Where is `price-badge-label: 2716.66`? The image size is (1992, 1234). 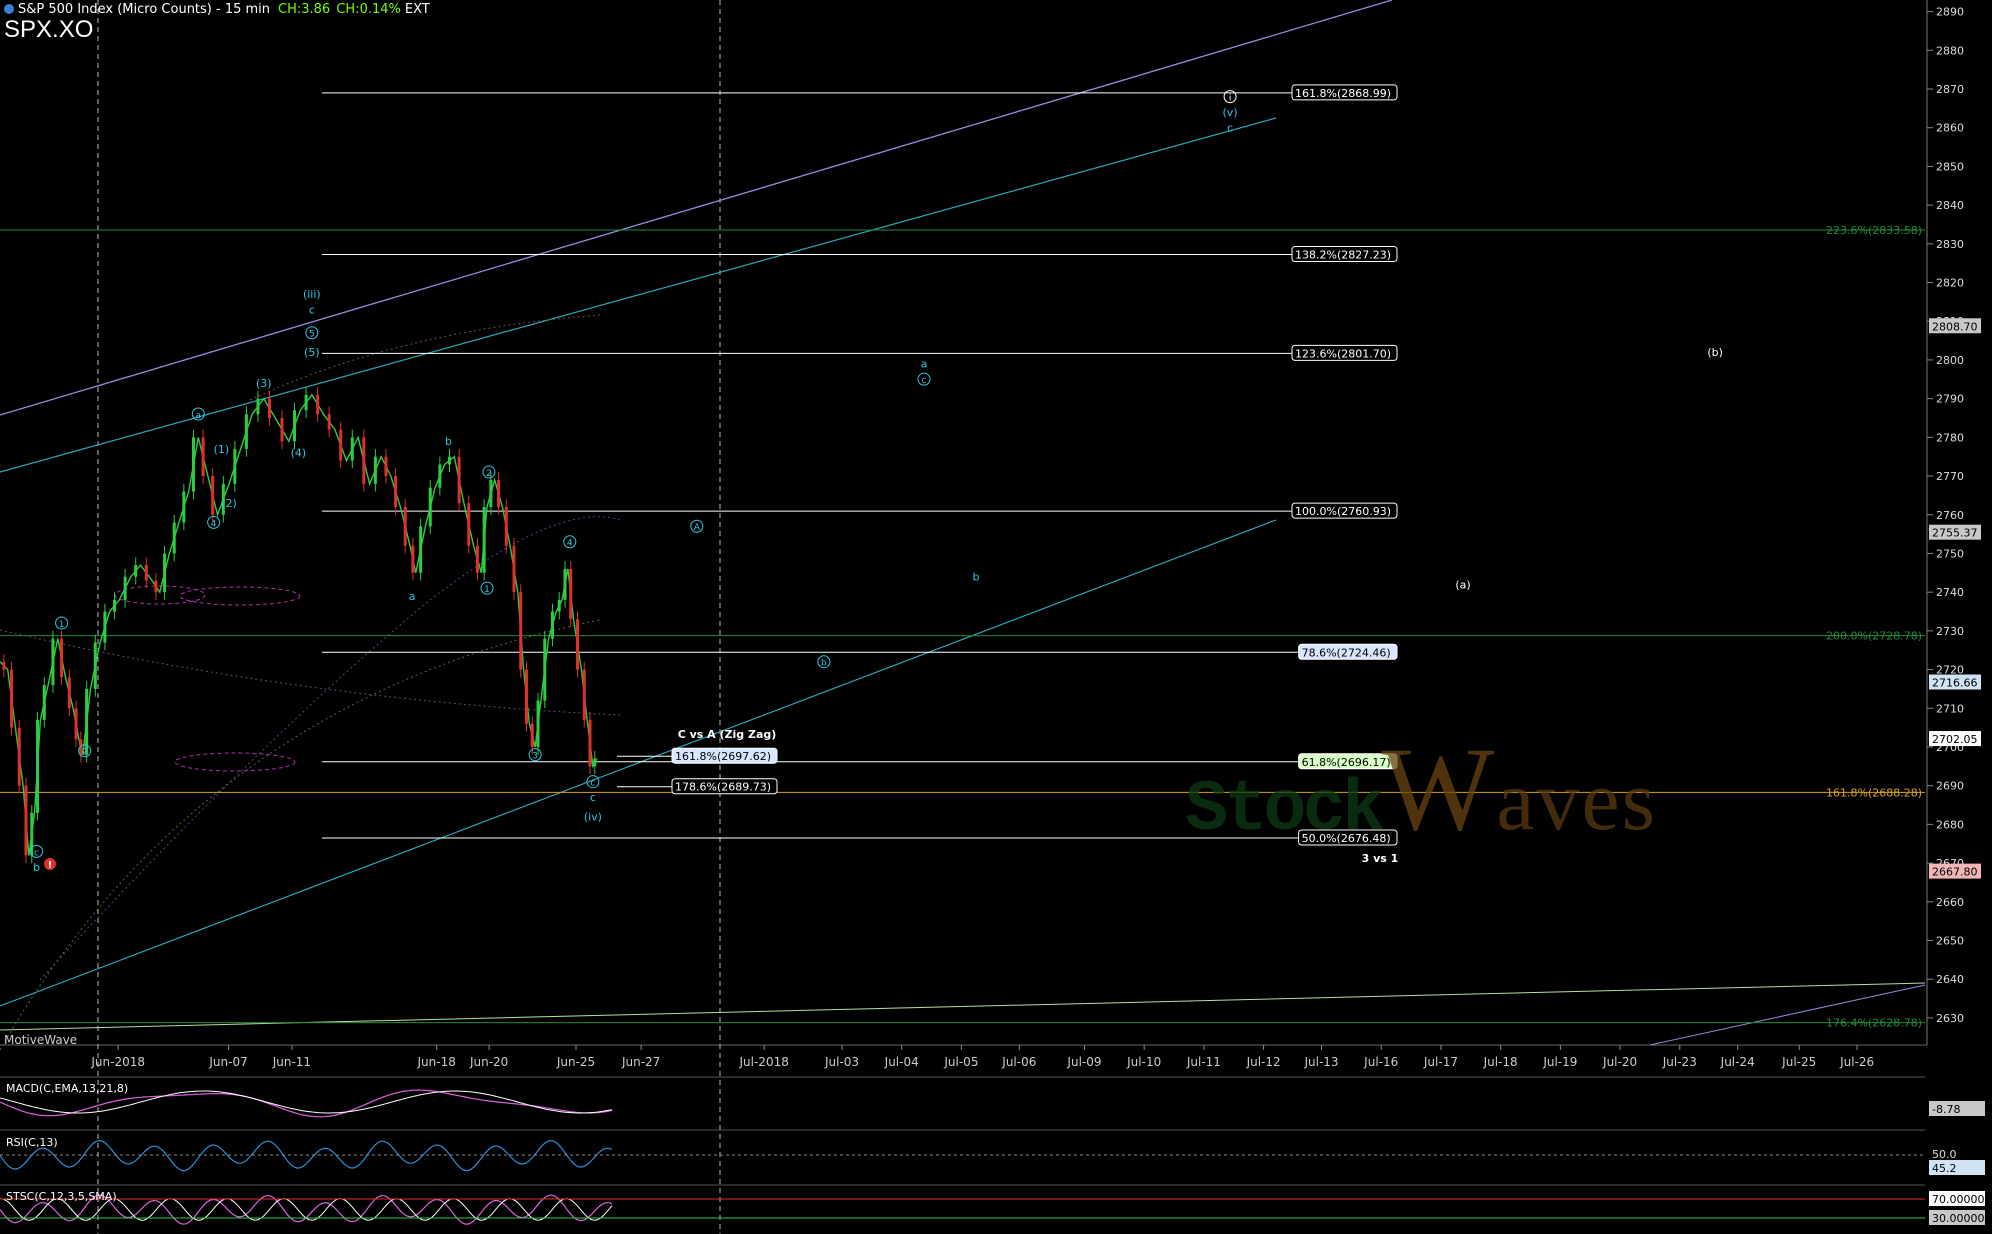 price-badge-label: 2716.66 is located at coordinates (1955, 683).